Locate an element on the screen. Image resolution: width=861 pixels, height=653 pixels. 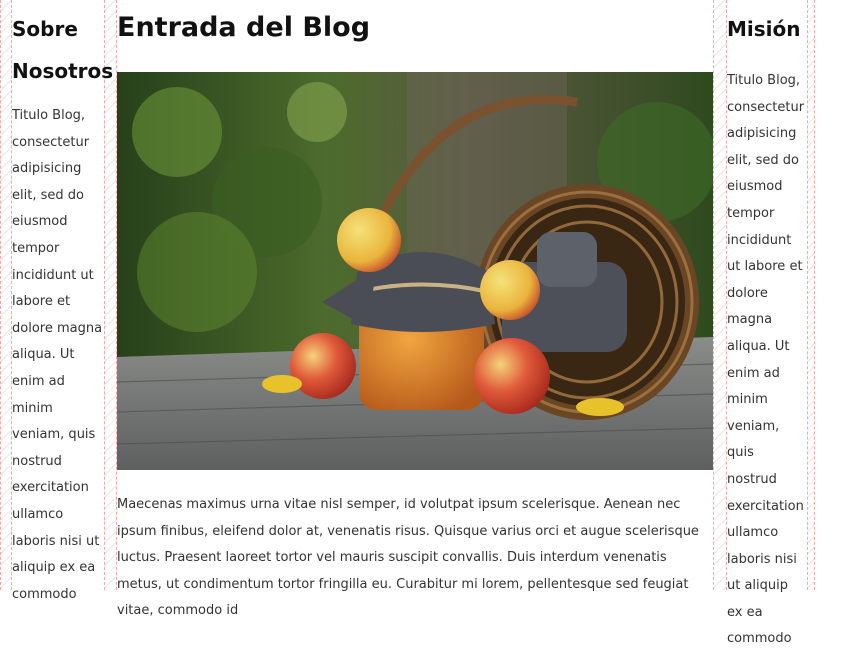
sidebar-about-title: Sobre Nosotros is located at coordinates (63, 50).